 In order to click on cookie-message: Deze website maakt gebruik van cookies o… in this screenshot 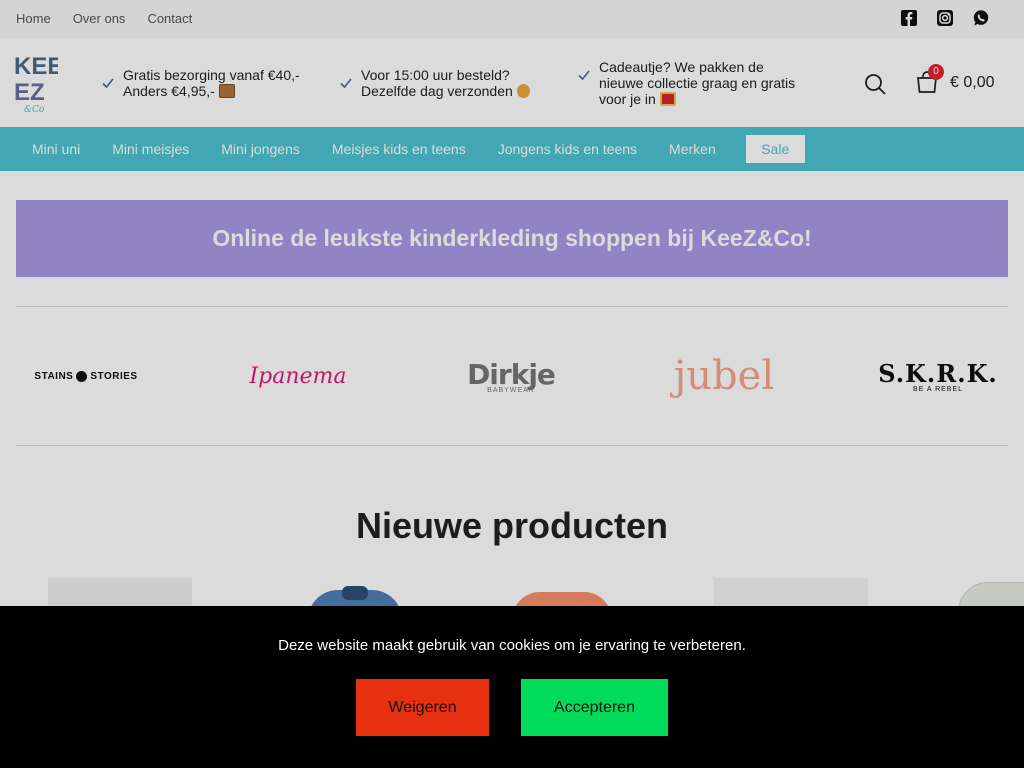, I will do `click(512, 645)`.